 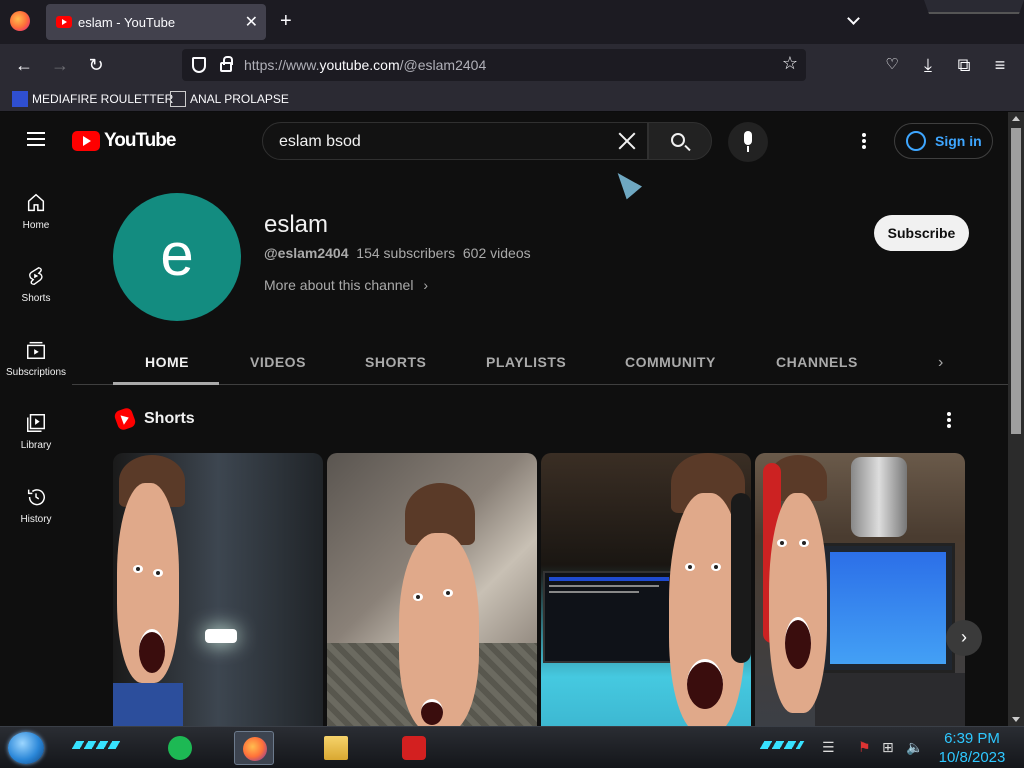 I want to click on sidebar-item-shorts: Shorts, so click(x=36, y=284).